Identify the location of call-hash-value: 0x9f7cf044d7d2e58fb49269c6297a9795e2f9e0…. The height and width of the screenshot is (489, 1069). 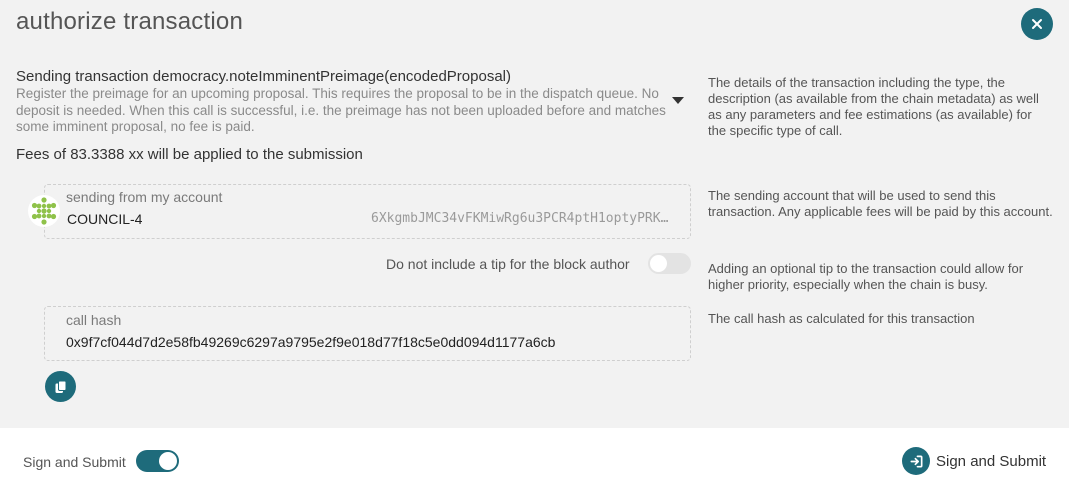
(311, 342).